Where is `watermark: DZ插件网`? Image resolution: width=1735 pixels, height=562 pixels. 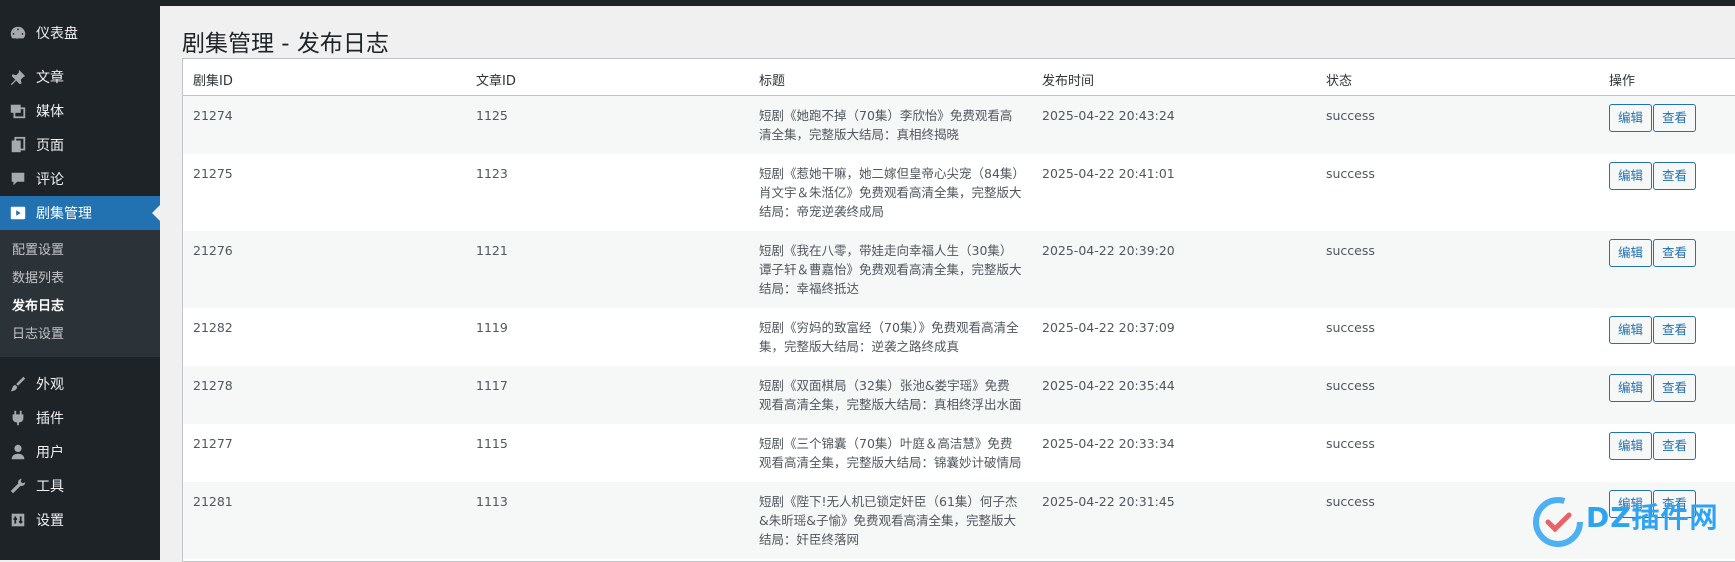 watermark: DZ插件网 is located at coordinates (1632, 522).